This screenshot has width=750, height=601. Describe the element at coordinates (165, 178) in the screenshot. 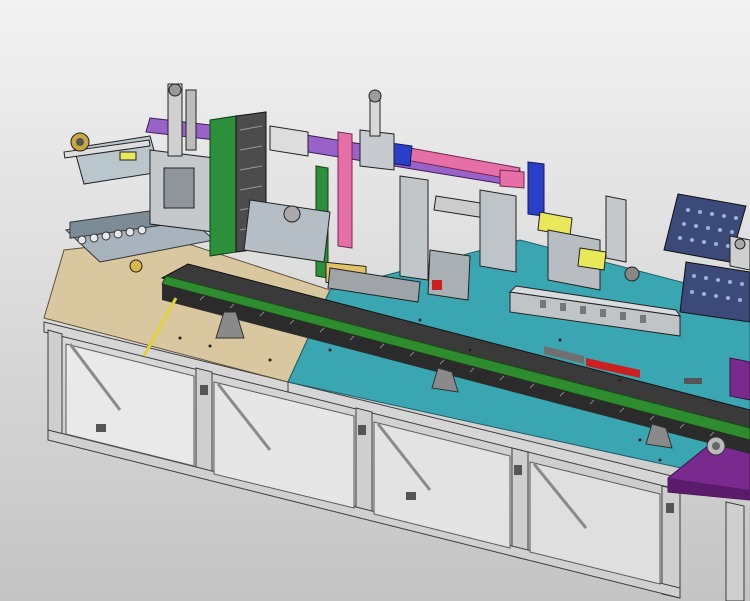

I see `left-module-cluster` at that location.